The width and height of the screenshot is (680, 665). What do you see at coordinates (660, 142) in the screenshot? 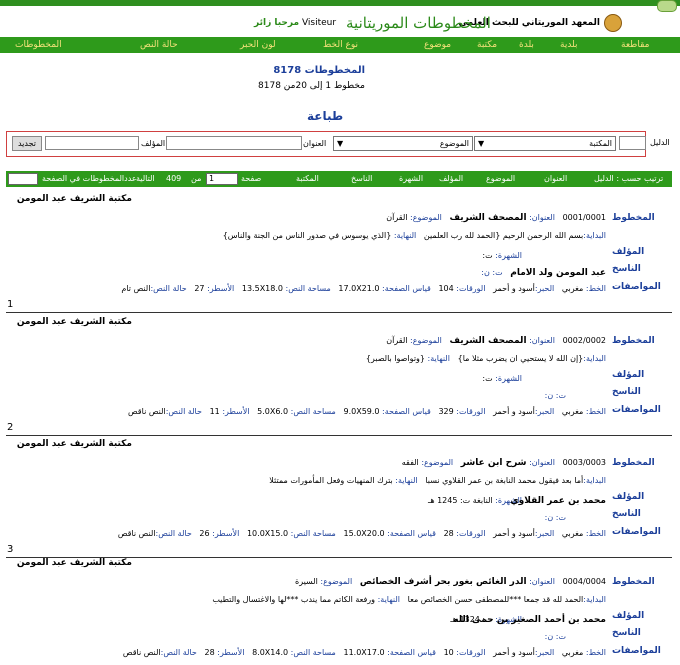
I see `guide-label: الدليل` at bounding box center [660, 142].